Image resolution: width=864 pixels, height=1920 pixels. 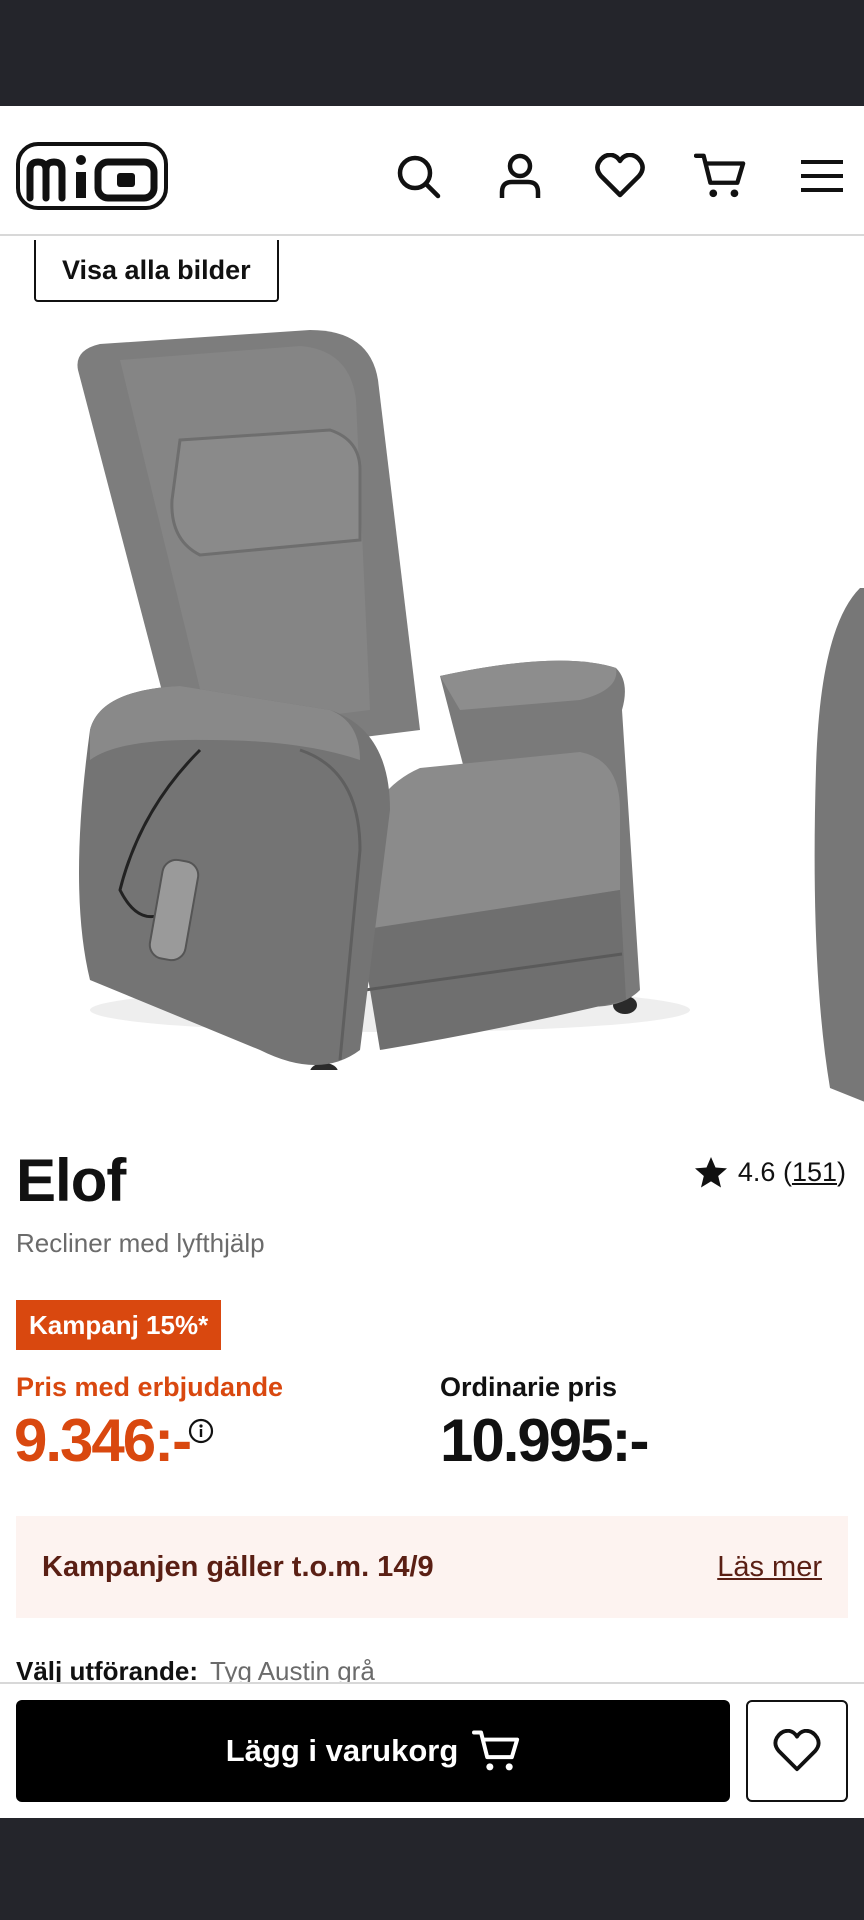 I want to click on ordinary-price: 10.995:-, so click(x=544, y=1440).